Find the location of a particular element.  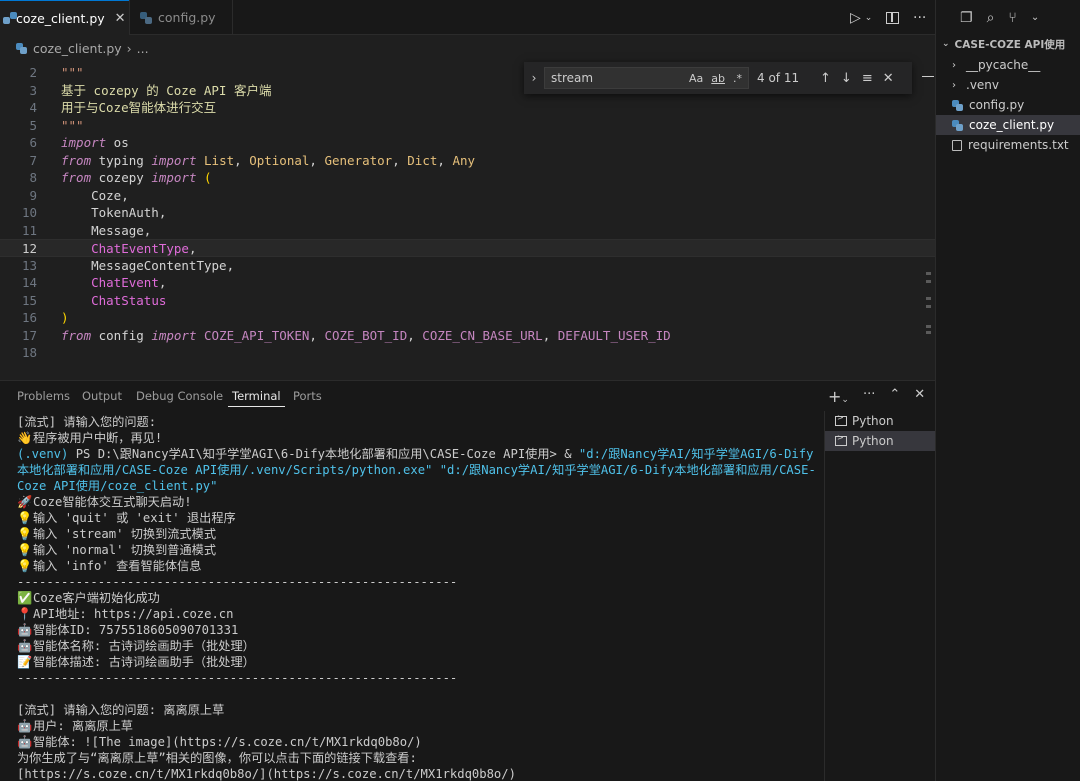

breadcrumb-file: coze_client.py is located at coordinates (77, 48).